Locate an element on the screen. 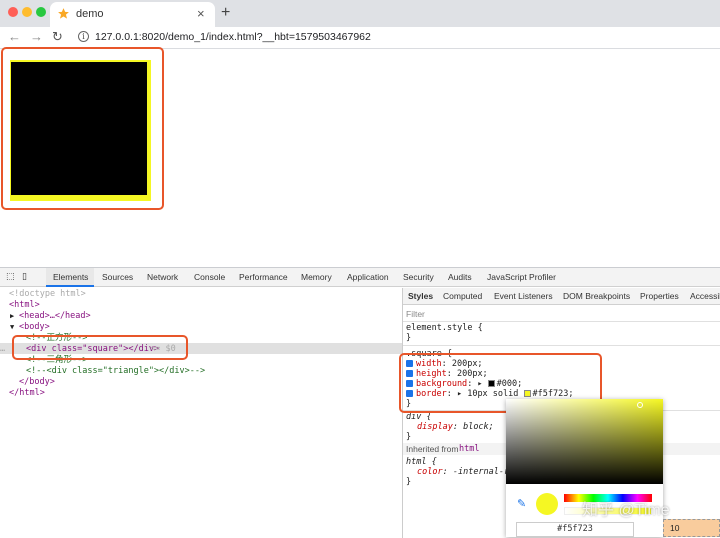 This screenshot has height=538, width=720. html-rule-selector: html { is located at coordinates (421, 462).